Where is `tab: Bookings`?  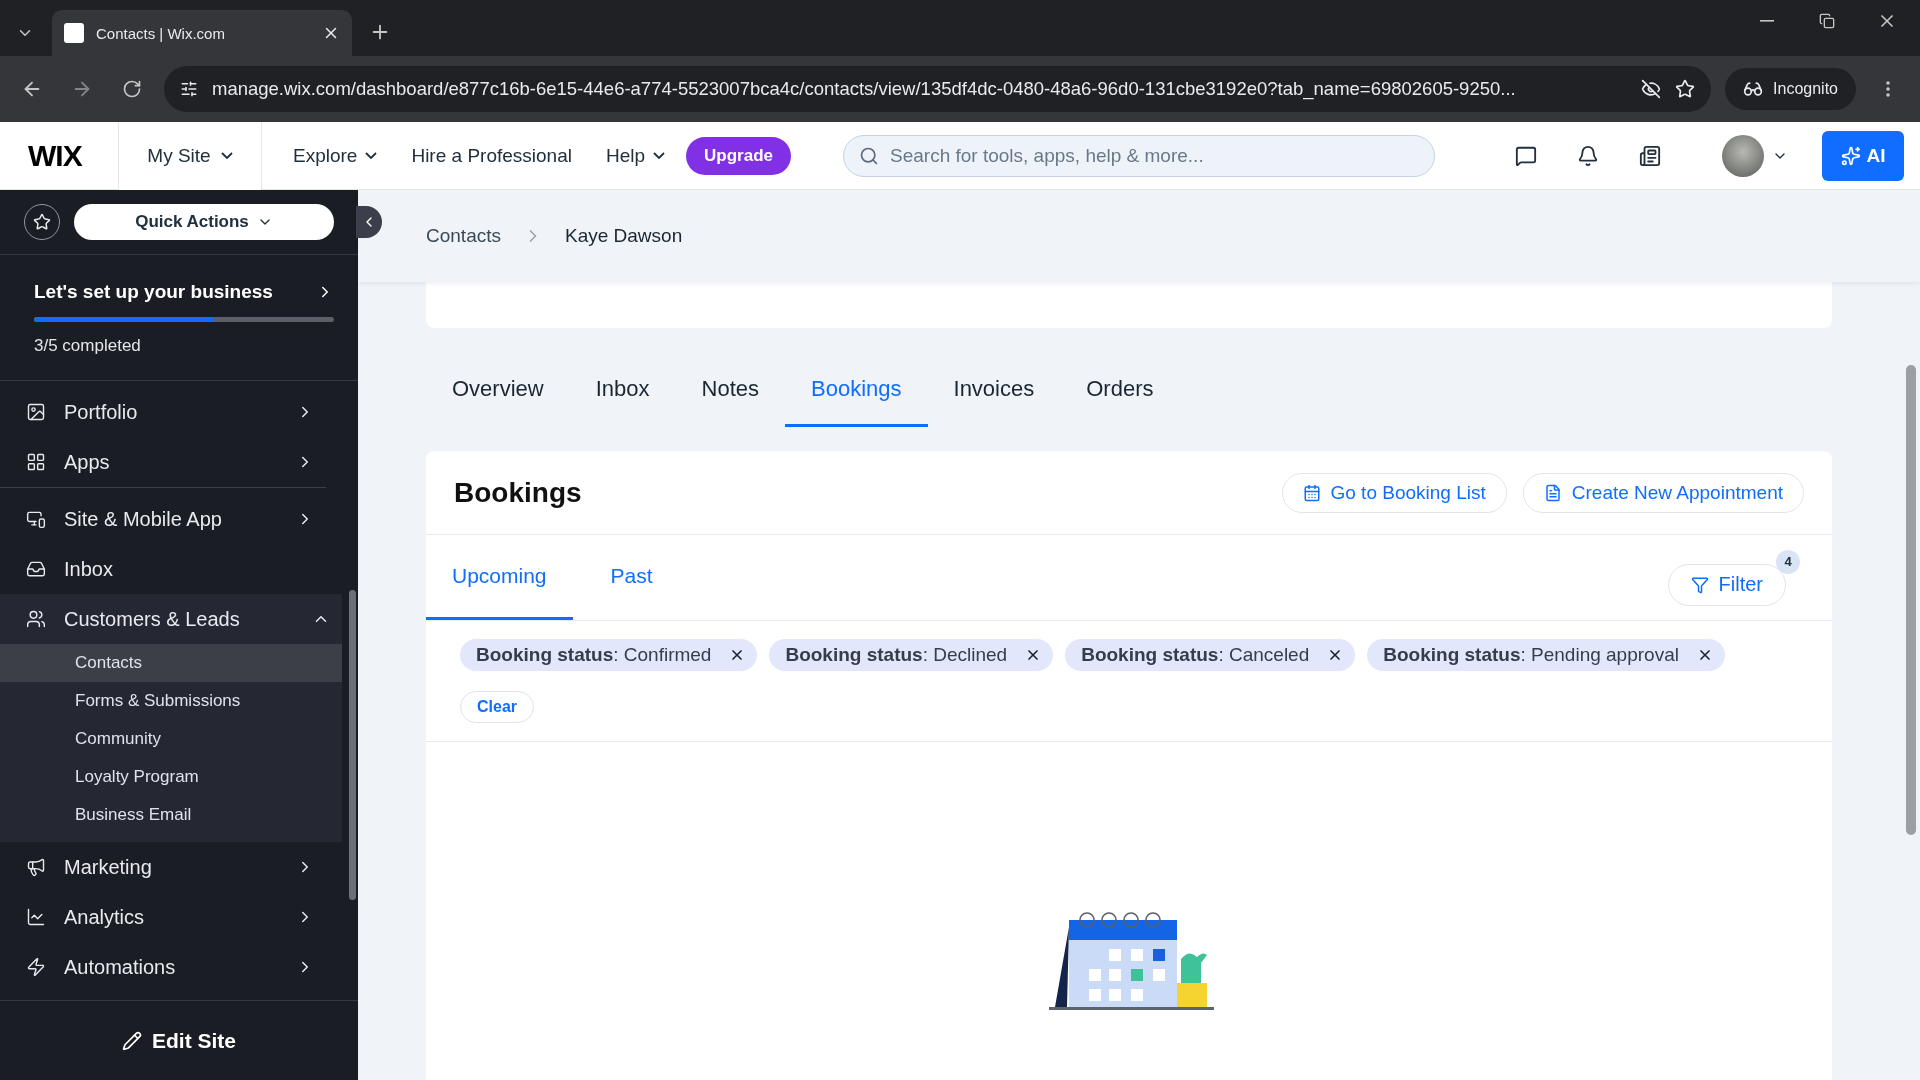
tab: Bookings is located at coordinates (856, 394).